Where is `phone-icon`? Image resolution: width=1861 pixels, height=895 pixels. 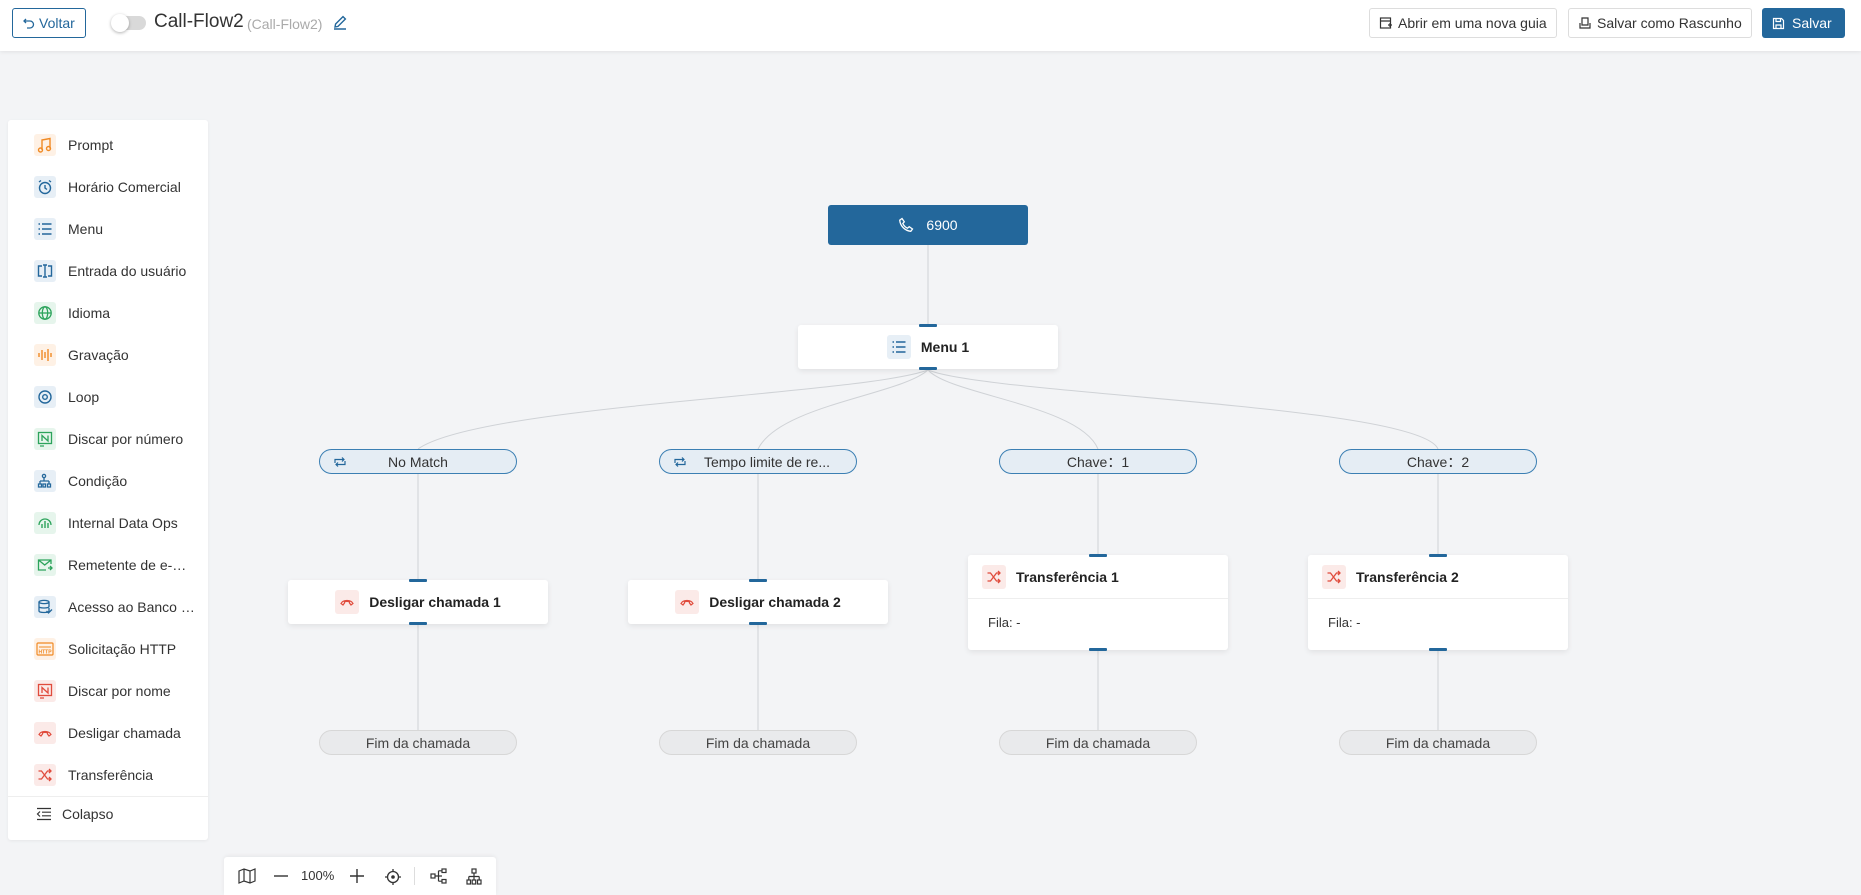
phone-icon is located at coordinates (906, 224).